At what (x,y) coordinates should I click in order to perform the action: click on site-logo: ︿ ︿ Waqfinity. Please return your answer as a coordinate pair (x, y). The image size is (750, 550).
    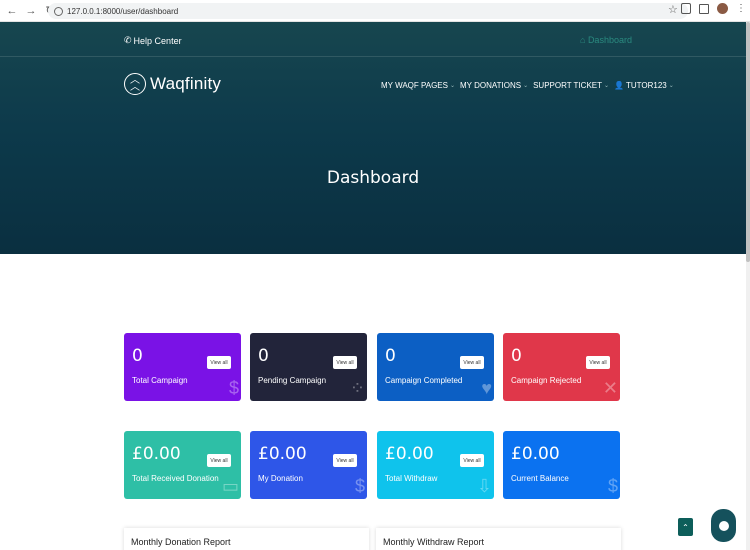
    Looking at the image, I should click on (172, 84).